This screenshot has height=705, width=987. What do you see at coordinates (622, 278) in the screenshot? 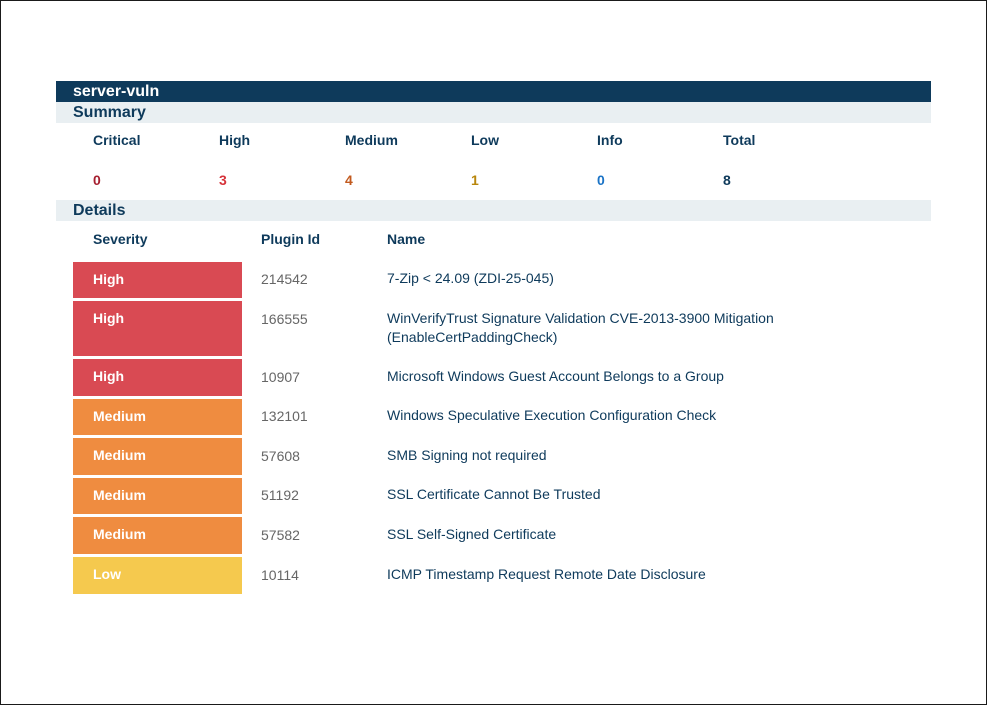
I see `vulnerability-name: 7-Zip < 24.09 (ZDI-25-045)` at bounding box center [622, 278].